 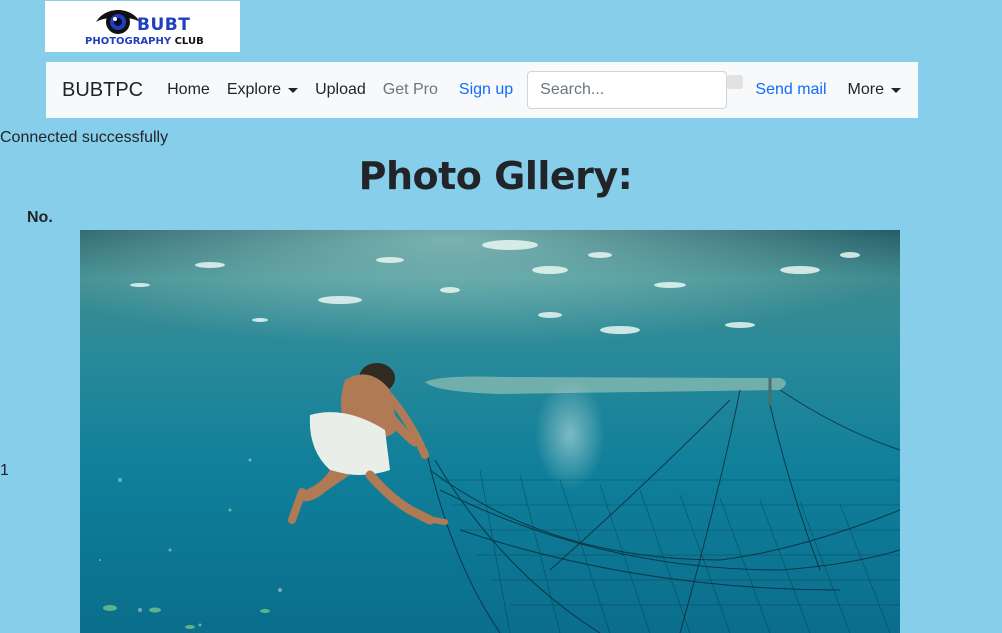 I want to click on page-title: Photo Gllery:, so click(x=495, y=176).